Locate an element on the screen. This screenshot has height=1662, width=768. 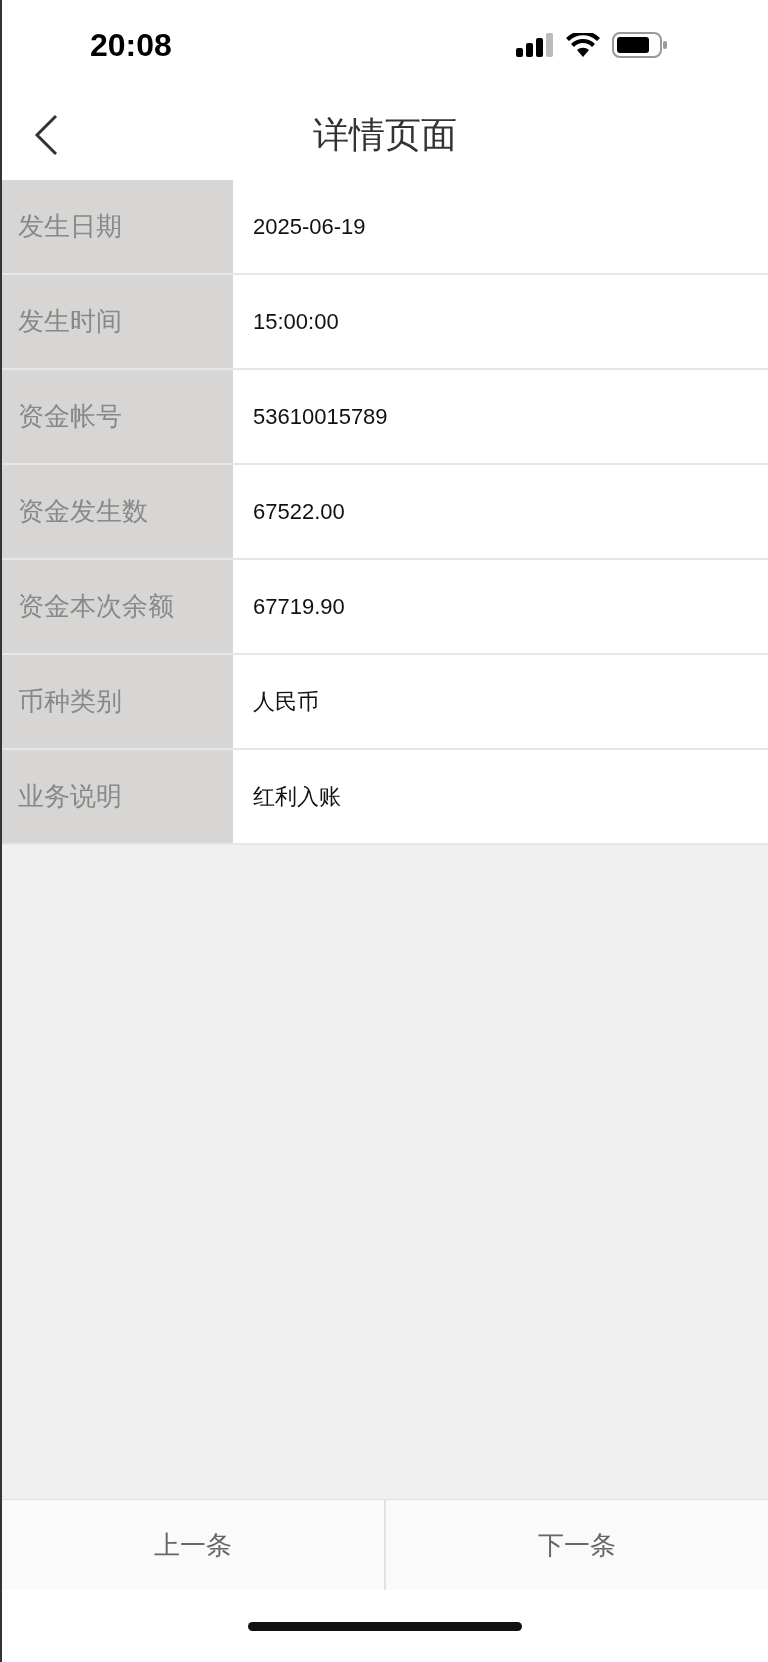
field-label: 业务说明 is located at coordinates (70, 796).